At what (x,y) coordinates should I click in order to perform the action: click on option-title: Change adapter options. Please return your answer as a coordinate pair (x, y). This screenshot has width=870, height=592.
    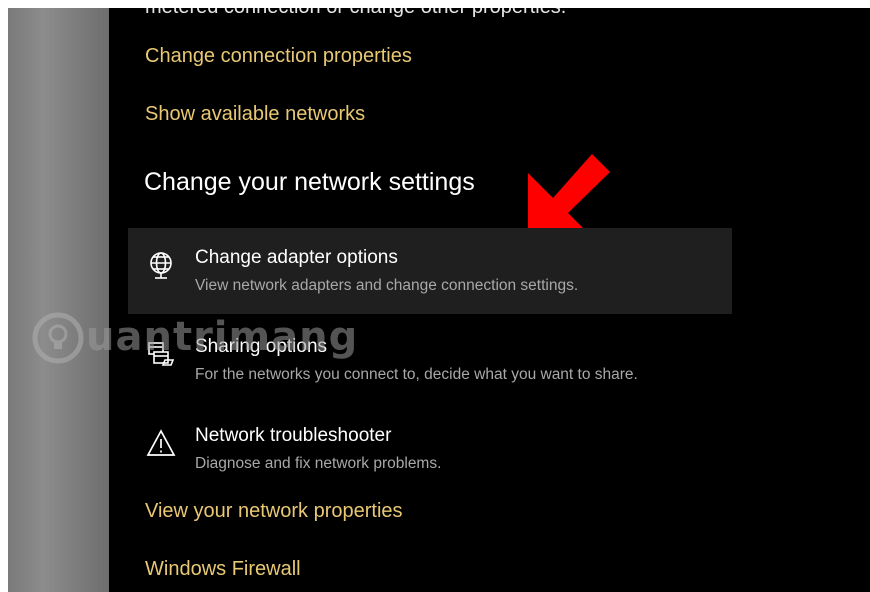
    Looking at the image, I should click on (296, 257).